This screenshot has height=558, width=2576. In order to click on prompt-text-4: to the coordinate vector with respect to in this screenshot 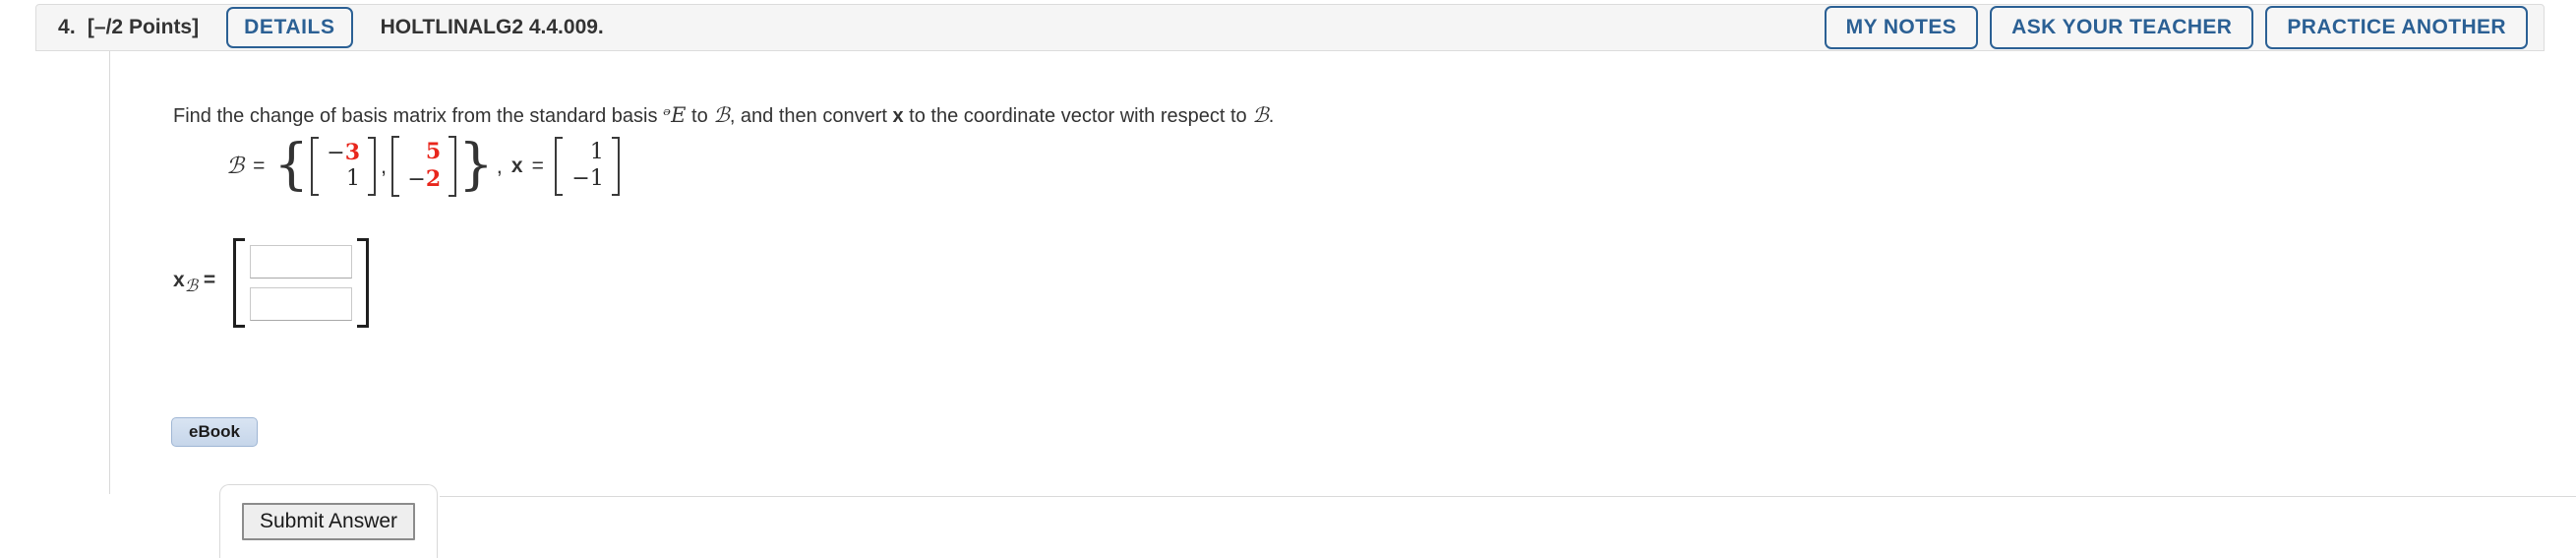, I will do `click(1078, 116)`.